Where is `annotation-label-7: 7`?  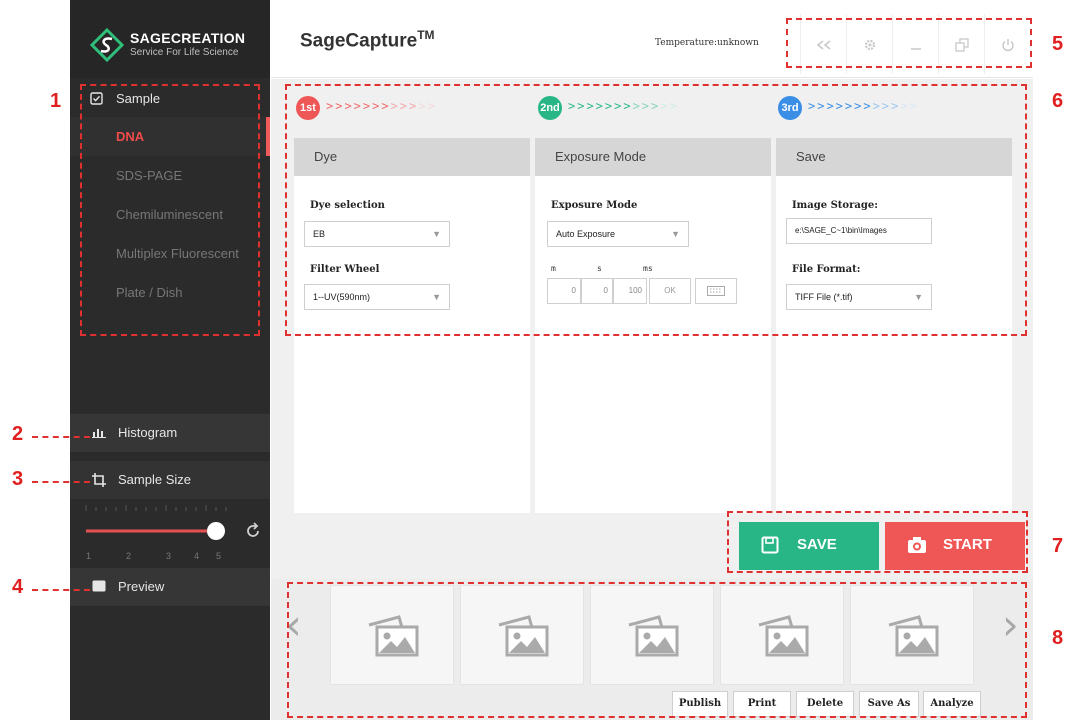
annotation-label-7: 7 is located at coordinates (1058, 546).